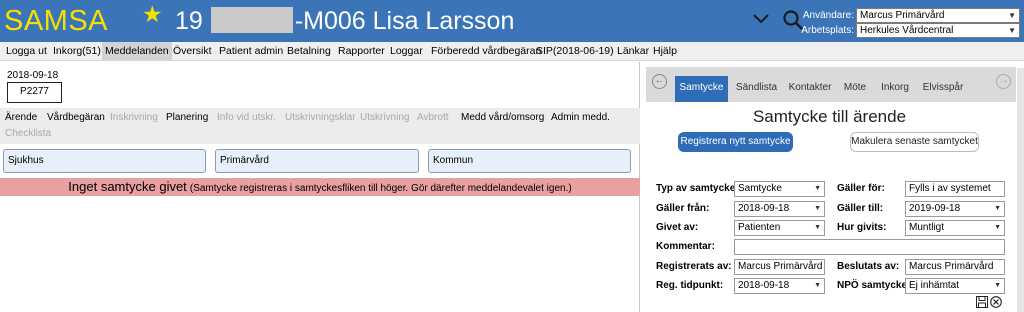  Describe the element at coordinates (317, 161) in the screenshot. I see `careunit-primarvard: Primärvård` at that location.